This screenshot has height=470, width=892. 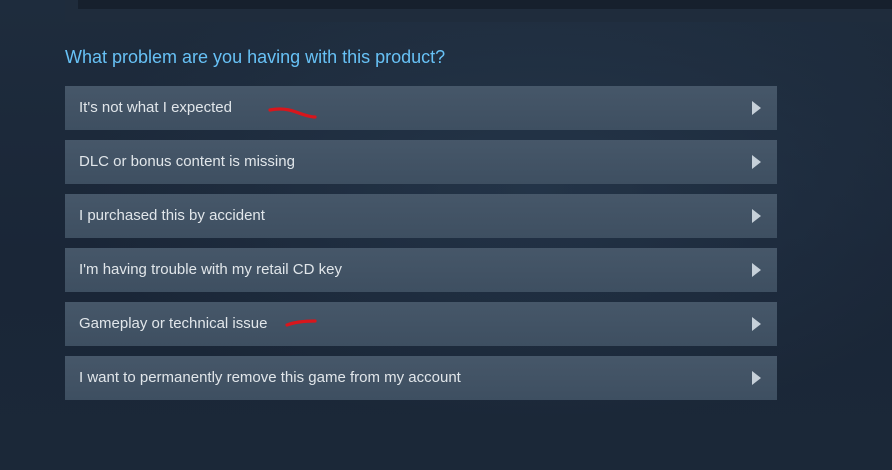 What do you see at coordinates (421, 108) in the screenshot?
I see `option-not-what-expected: It's not what I expected` at bounding box center [421, 108].